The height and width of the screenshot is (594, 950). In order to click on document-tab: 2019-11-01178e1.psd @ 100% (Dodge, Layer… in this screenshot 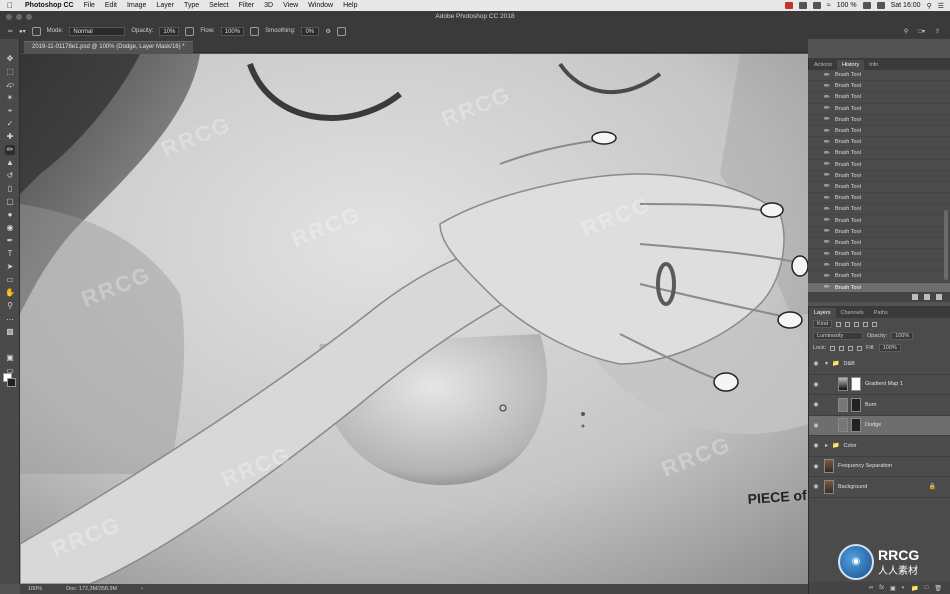, I will do `click(108, 47)`.